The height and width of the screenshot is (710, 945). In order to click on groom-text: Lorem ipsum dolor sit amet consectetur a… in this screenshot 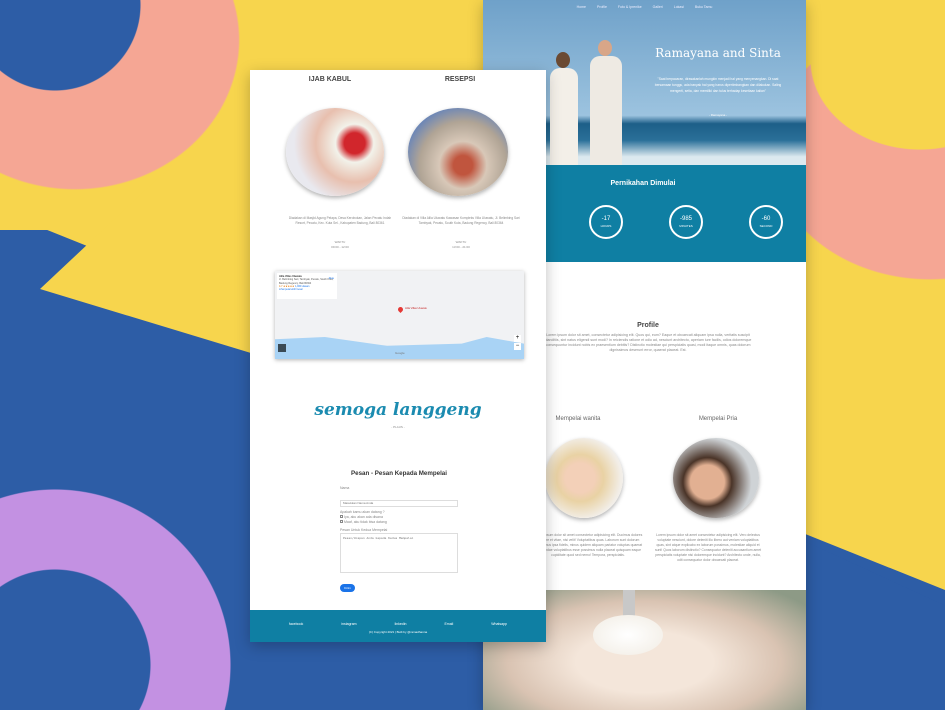, I will do `click(708, 547)`.